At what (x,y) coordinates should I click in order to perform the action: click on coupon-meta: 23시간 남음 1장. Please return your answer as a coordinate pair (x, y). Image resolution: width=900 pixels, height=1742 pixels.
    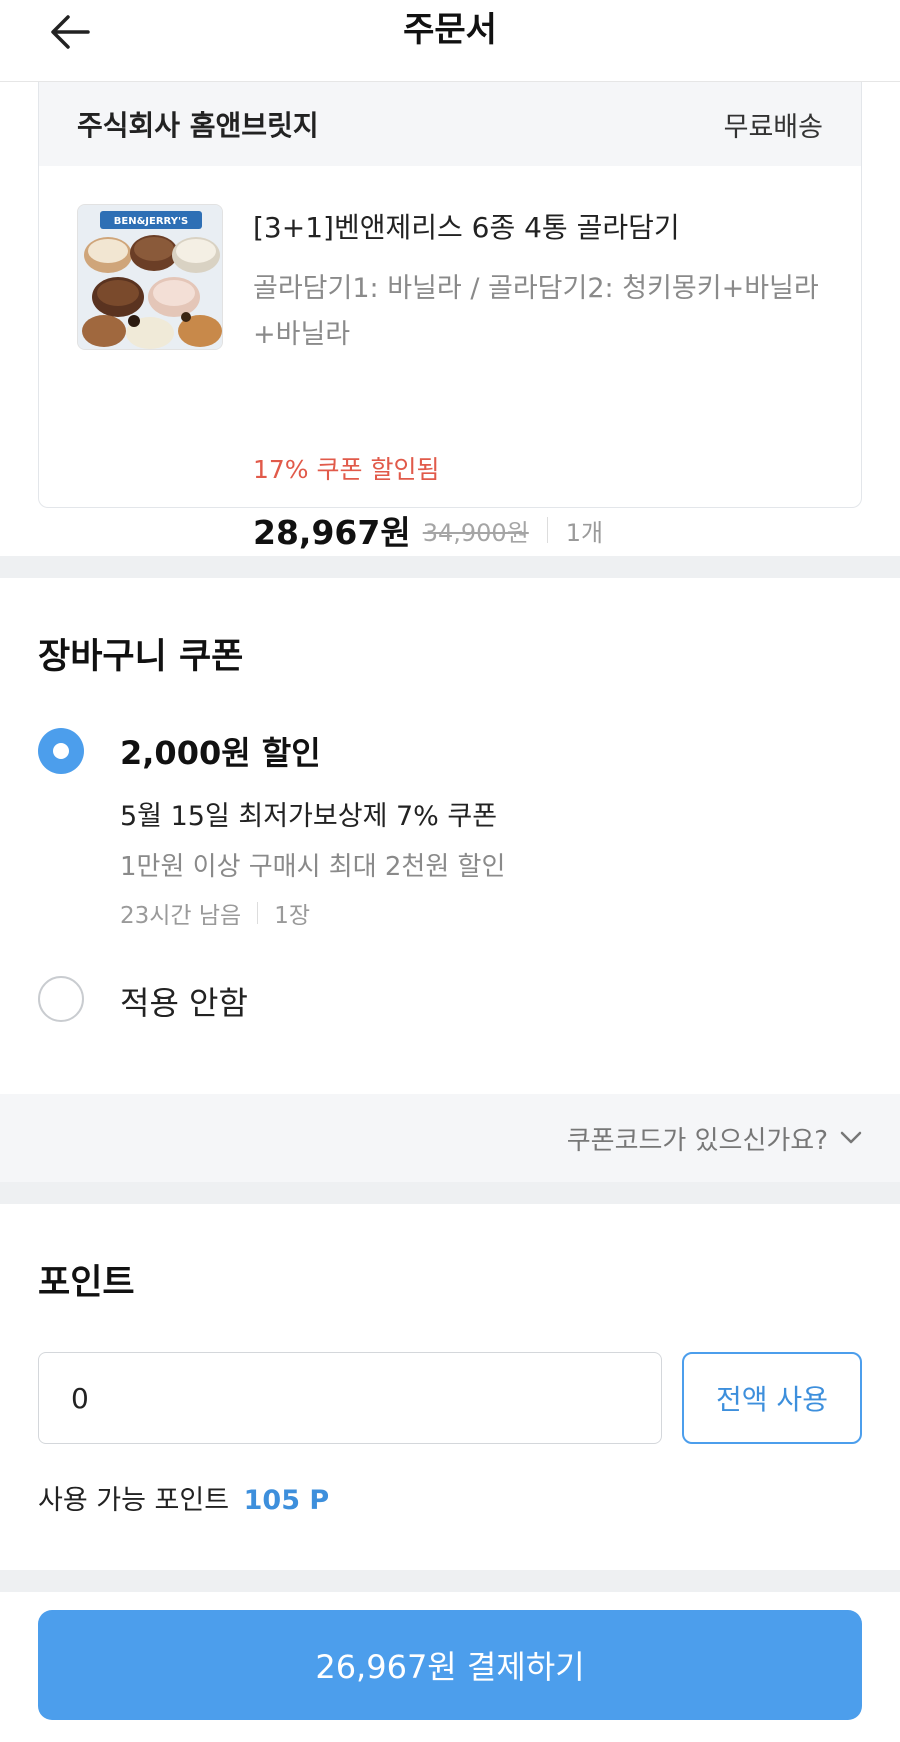
    Looking at the image, I should click on (215, 913).